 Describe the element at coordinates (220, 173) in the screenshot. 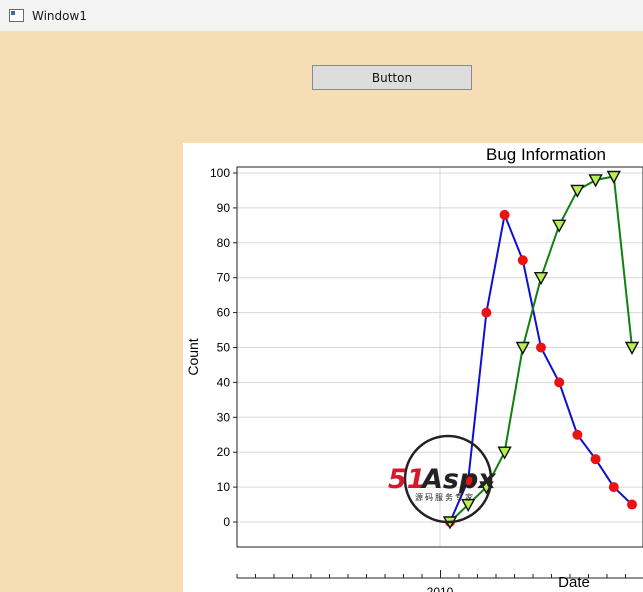

I see `y-tick-label: 100` at that location.